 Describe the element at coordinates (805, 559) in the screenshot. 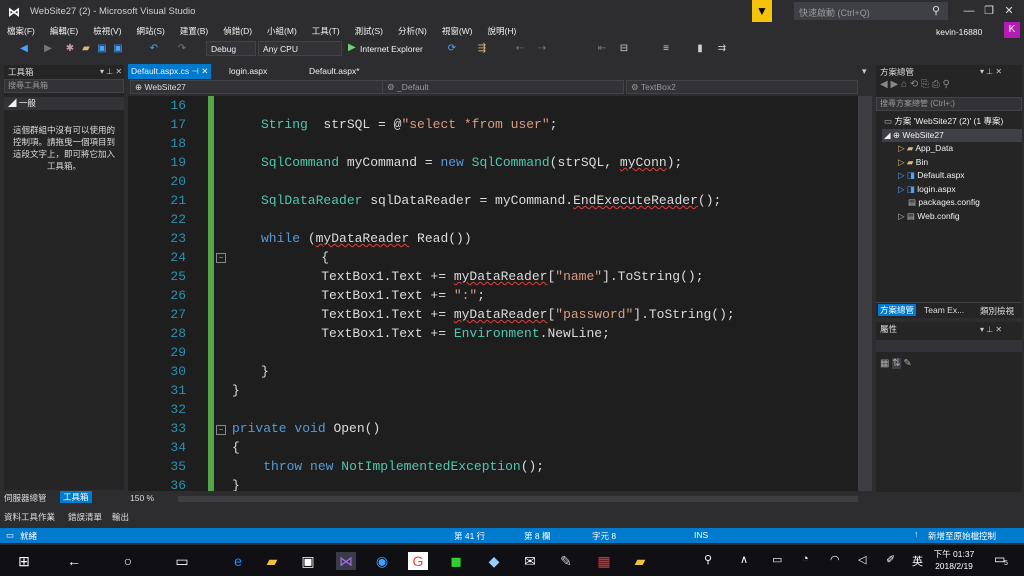

I see `network-icon: ◔` at that location.